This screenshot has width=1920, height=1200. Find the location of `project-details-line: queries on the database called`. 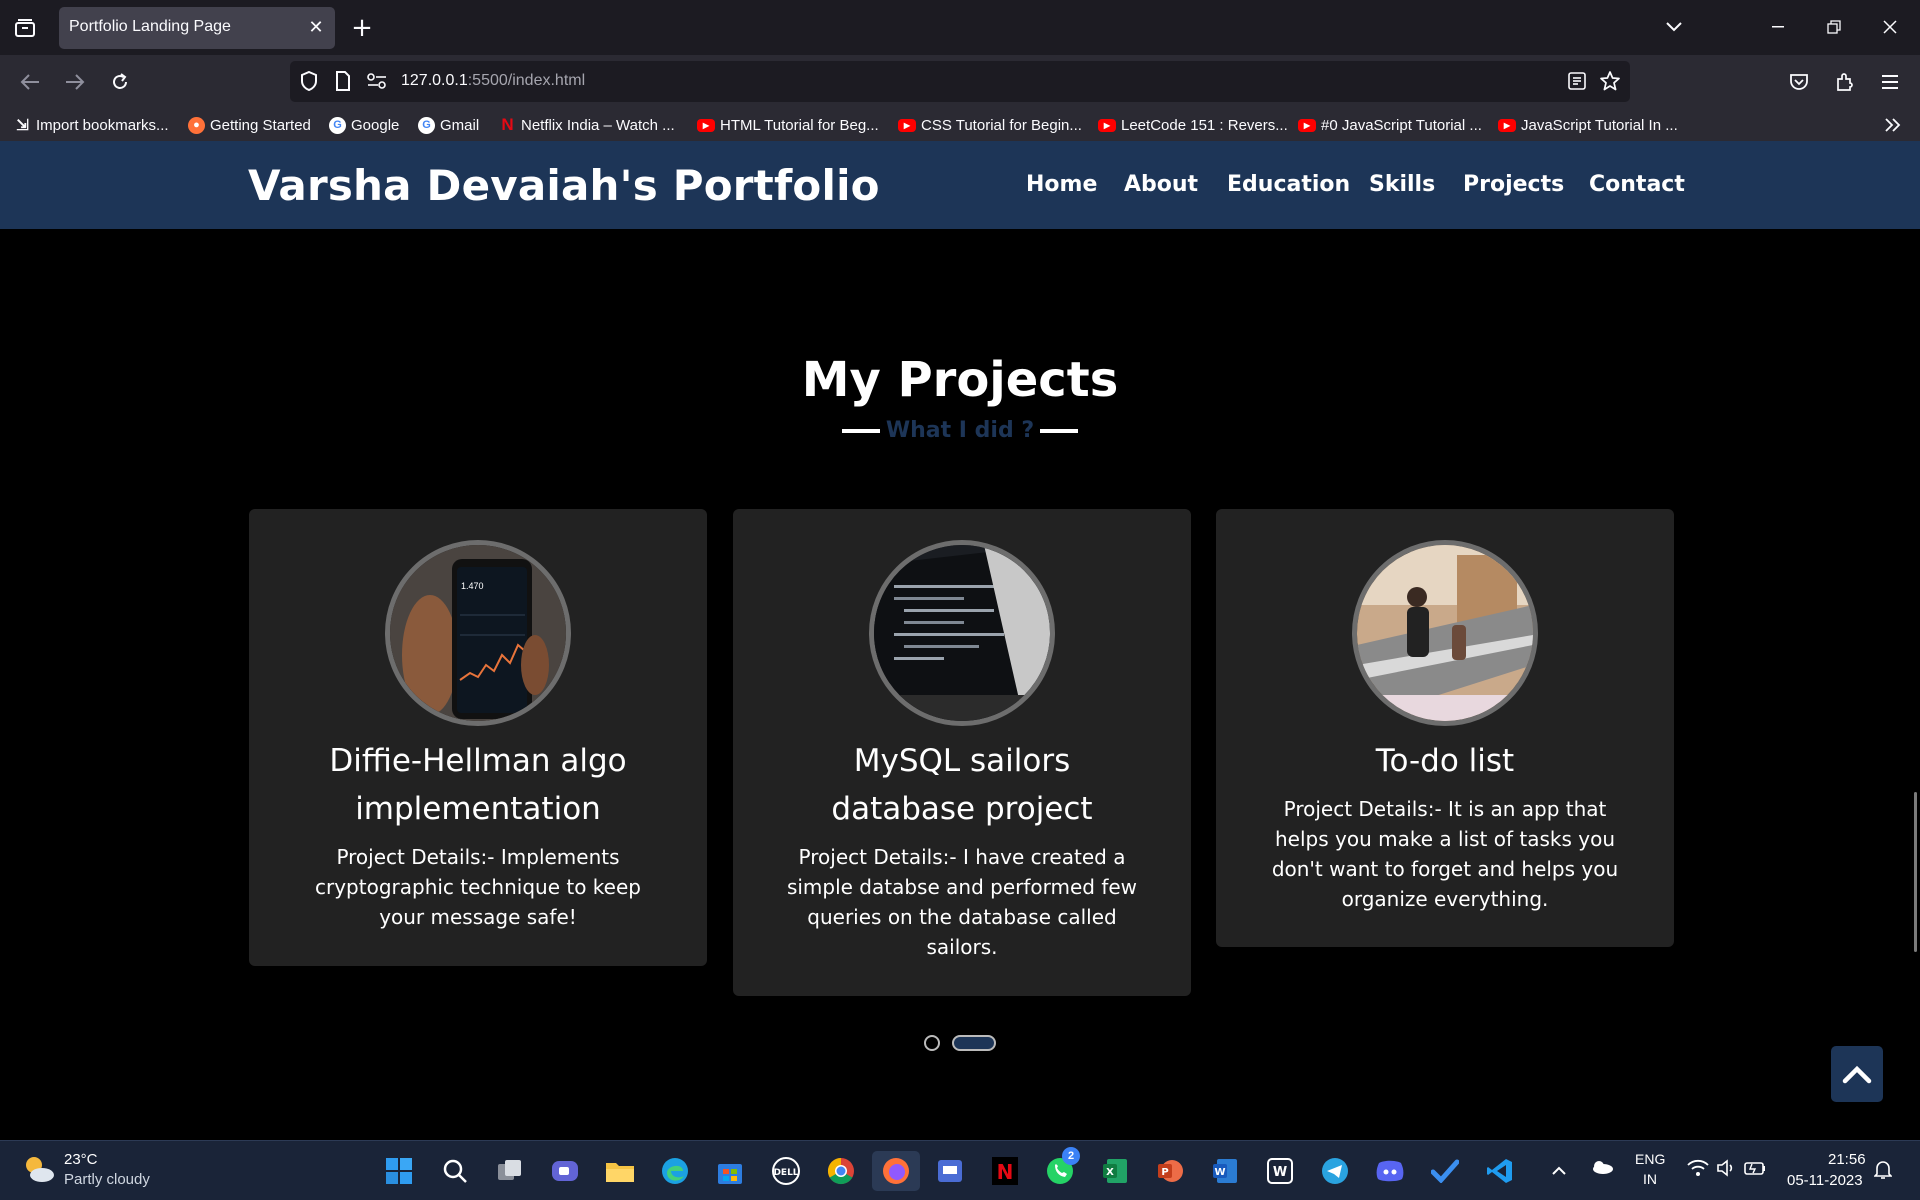

project-details-line: queries on the database called is located at coordinates (962, 917).